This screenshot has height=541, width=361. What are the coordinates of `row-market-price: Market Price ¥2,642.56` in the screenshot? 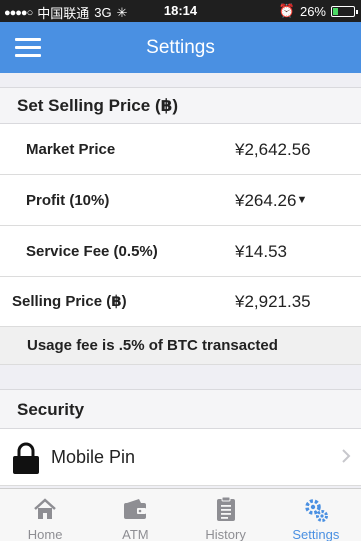 It's located at (180, 149).